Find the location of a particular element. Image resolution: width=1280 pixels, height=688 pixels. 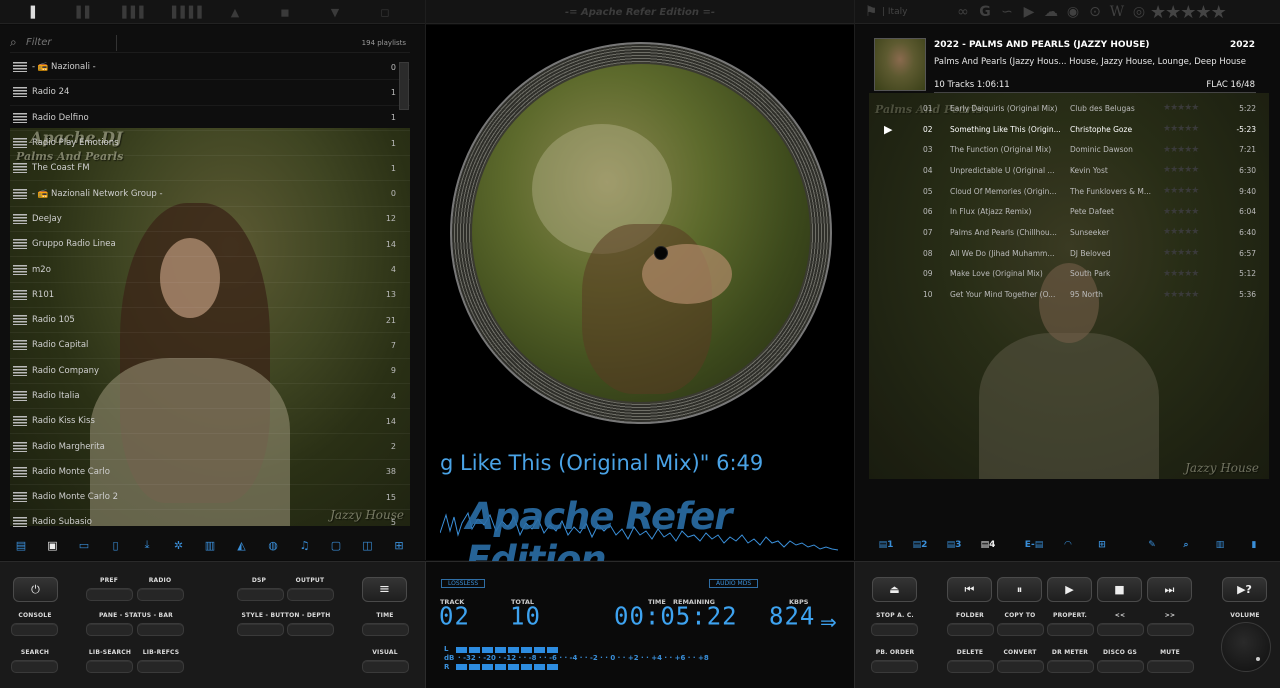

properties-button is located at coordinates (1070, 629).